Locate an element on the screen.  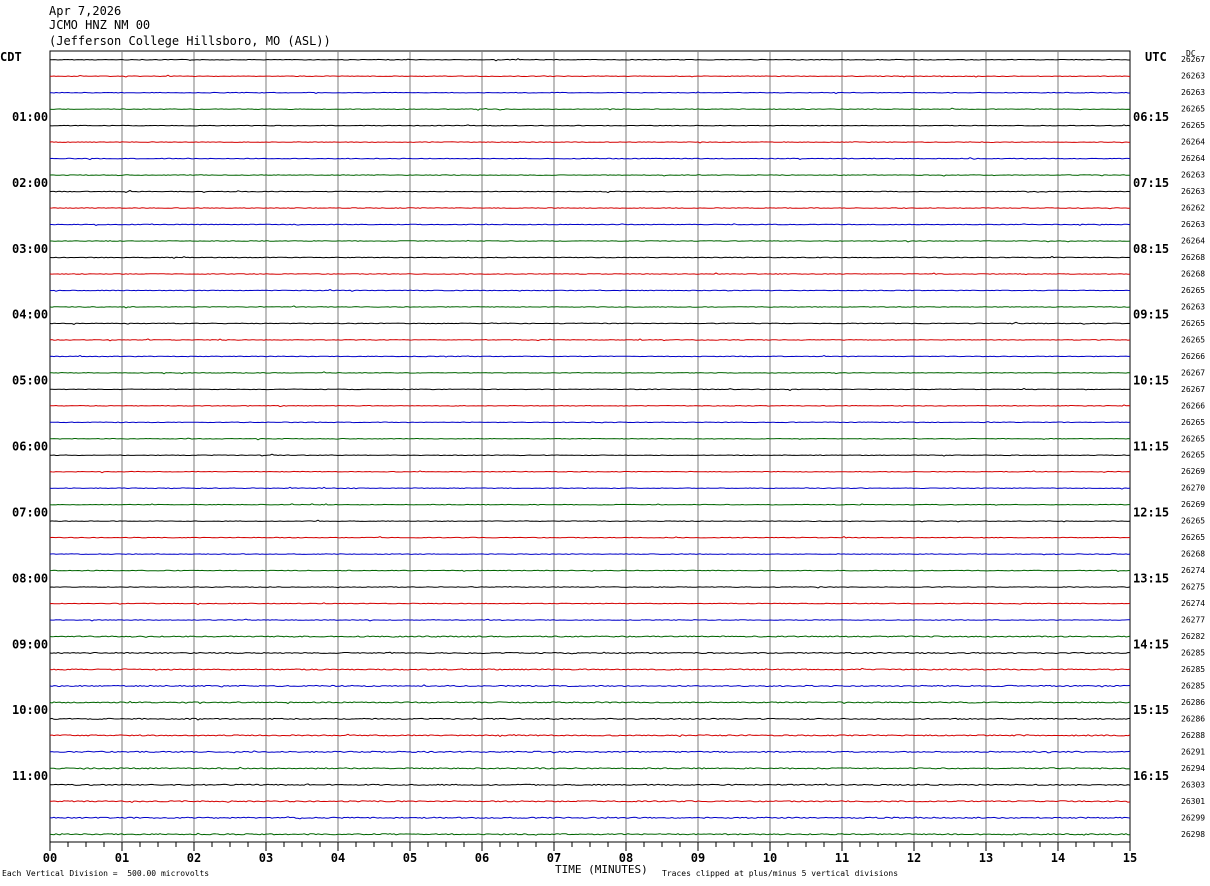
left-time-label: 10:00 is located at coordinates (30, 710).